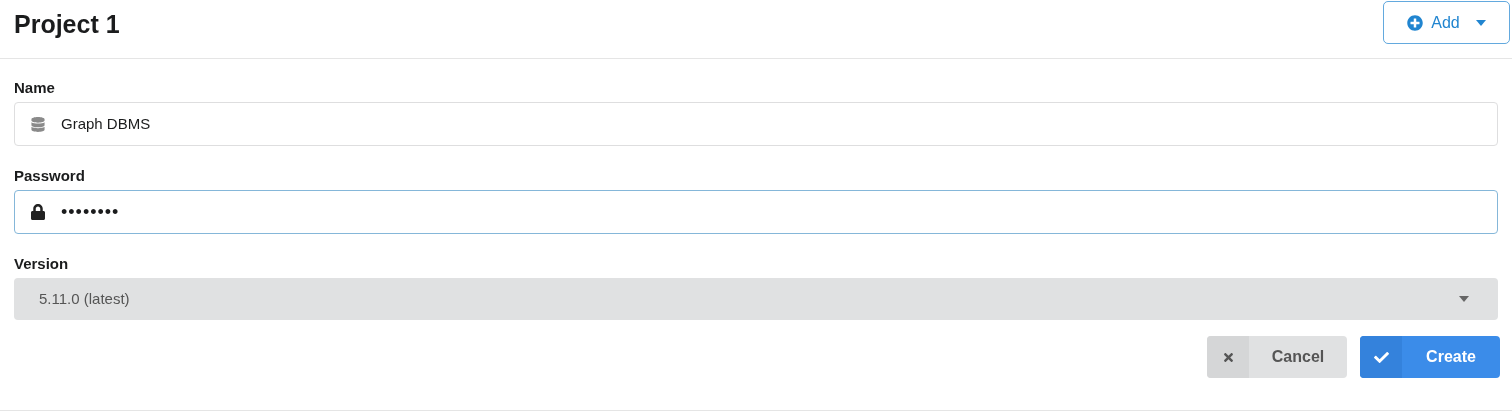 The width and height of the screenshot is (1512, 413). Describe the element at coordinates (1430, 357) in the screenshot. I see `create-button: Create` at that location.